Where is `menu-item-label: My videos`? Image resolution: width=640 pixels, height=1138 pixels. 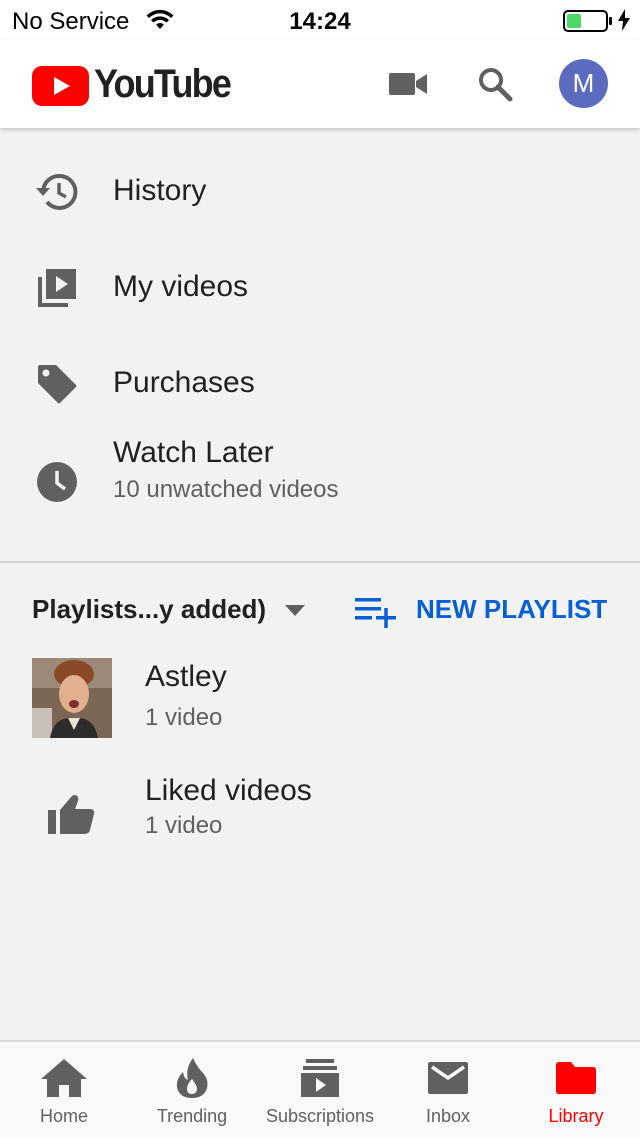
menu-item-label: My videos is located at coordinates (181, 286).